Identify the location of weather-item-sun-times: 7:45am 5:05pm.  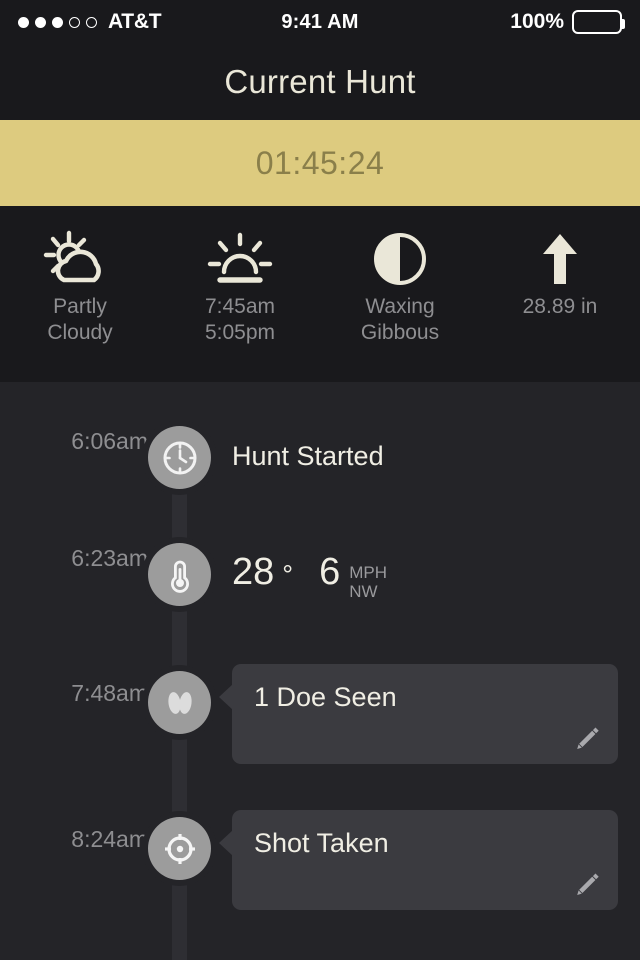
(240, 287).